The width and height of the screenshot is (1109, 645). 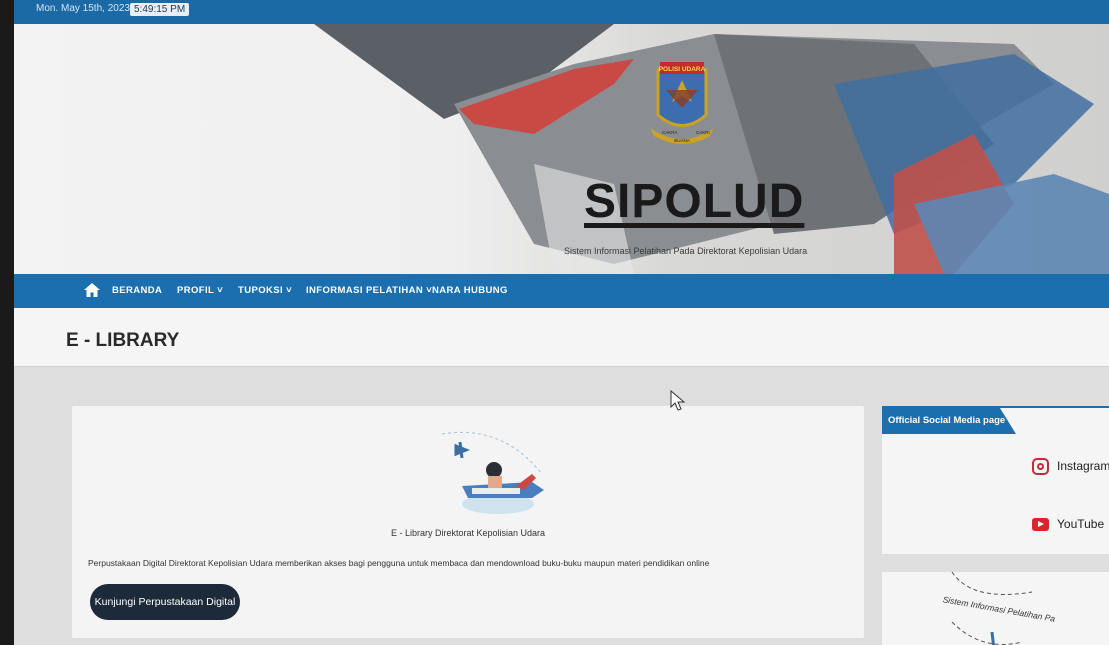 I want to click on home-icon, so click(x=92, y=290).